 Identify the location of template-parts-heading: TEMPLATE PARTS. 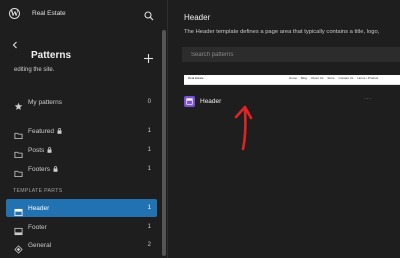
(38, 191).